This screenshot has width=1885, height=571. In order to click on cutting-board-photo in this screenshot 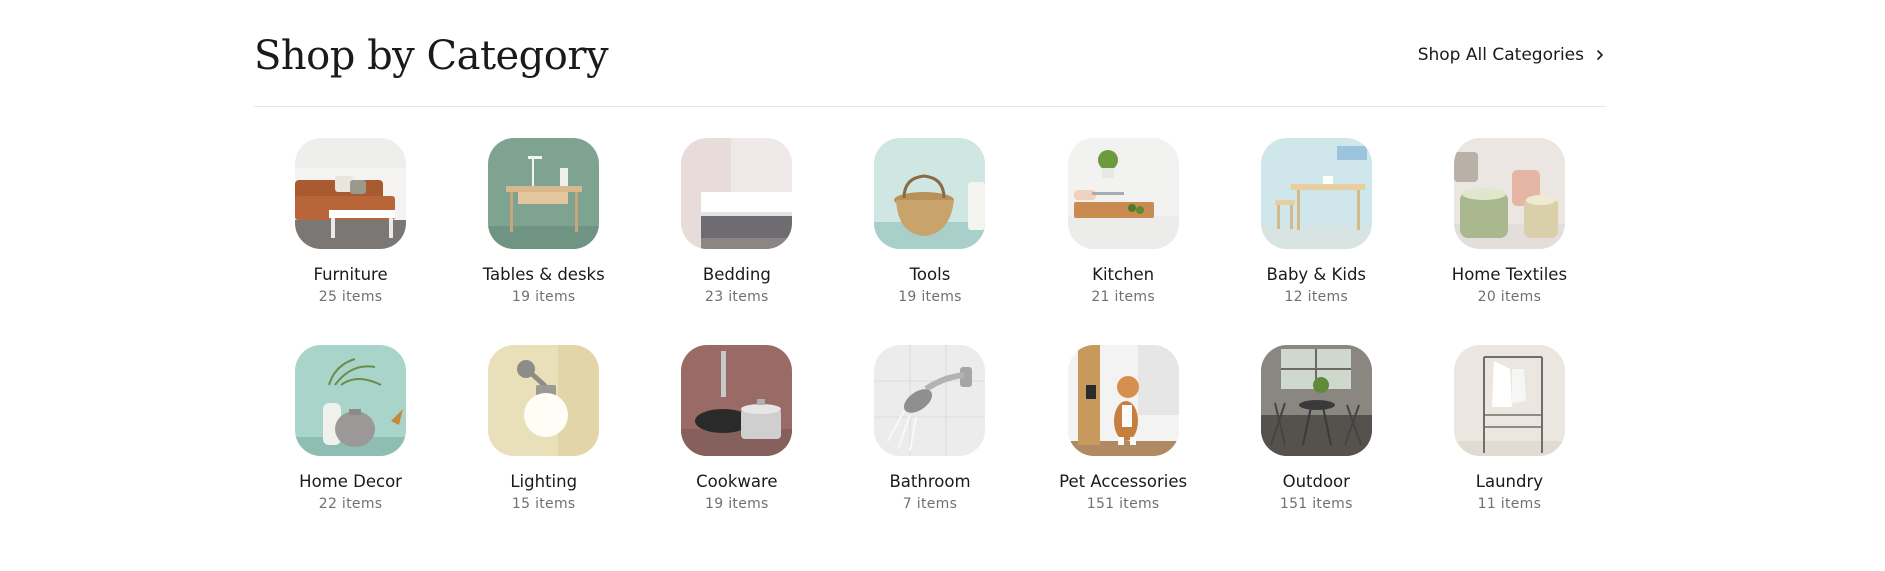, I will do `click(1123, 193)`.